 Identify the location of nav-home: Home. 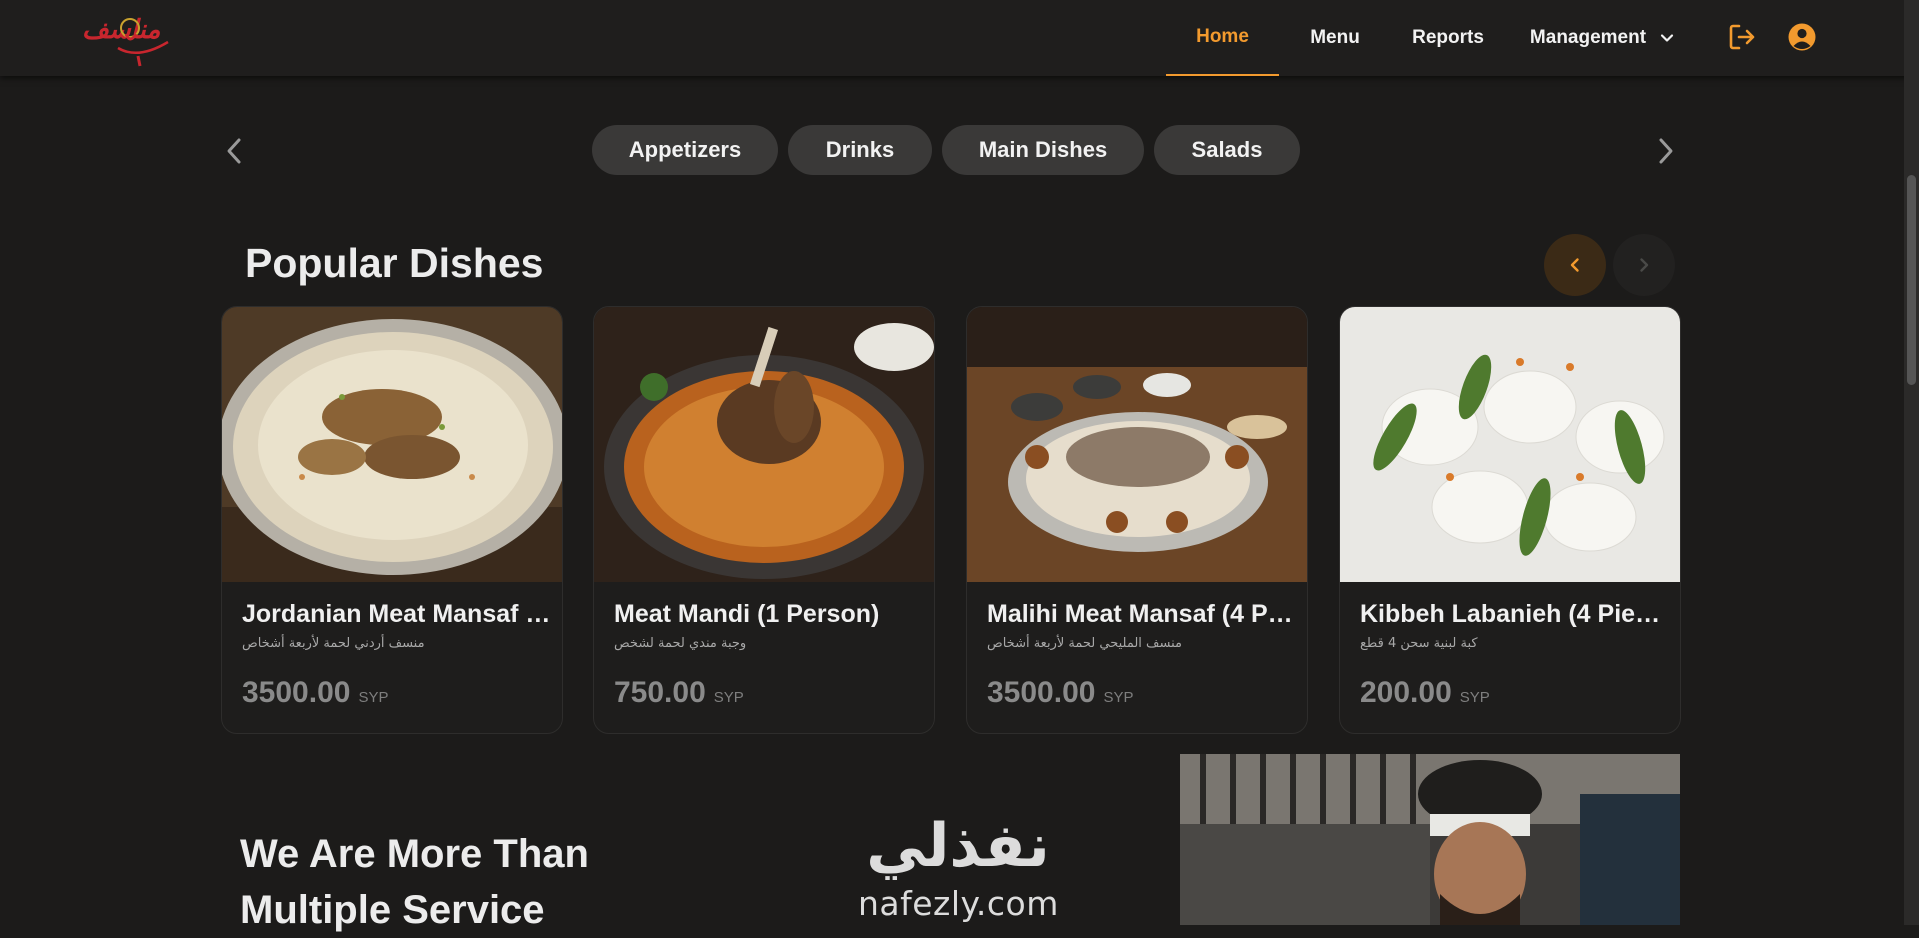
(1222, 38).